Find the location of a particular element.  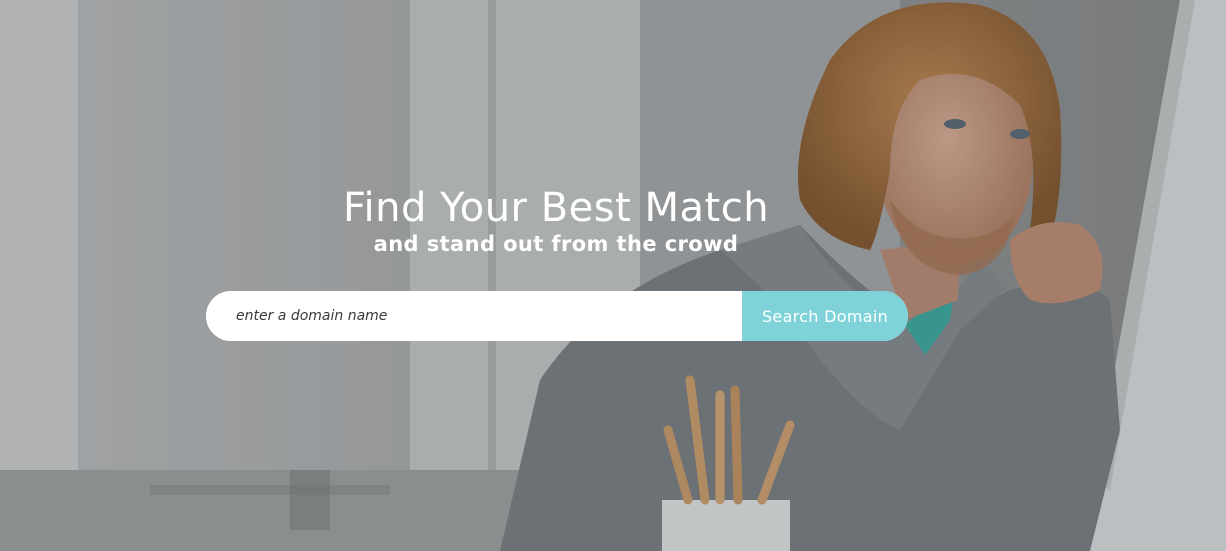

hero-subtitle: and stand out from the crowd is located at coordinates (556, 244).